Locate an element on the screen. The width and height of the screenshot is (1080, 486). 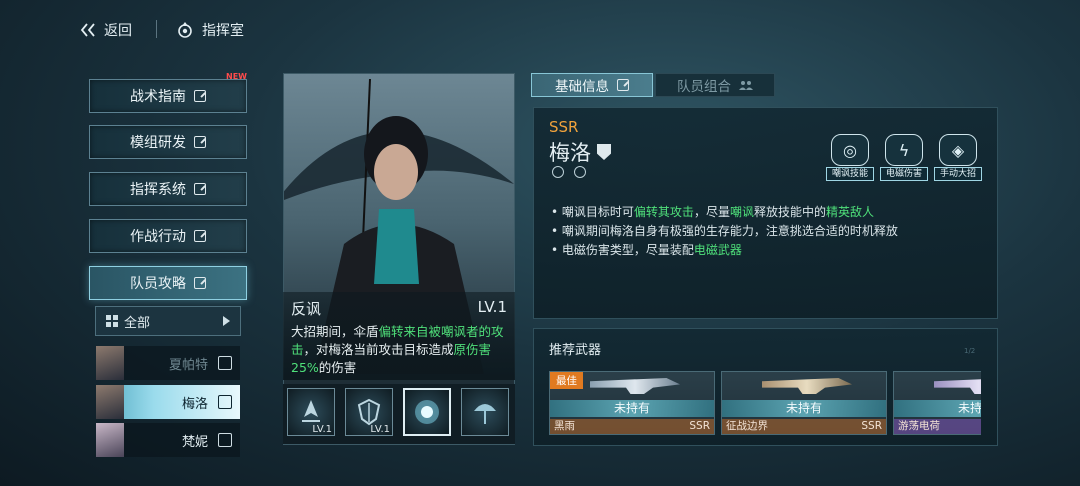
skill-slot-level: LV.1 is located at coordinates (380, 429).